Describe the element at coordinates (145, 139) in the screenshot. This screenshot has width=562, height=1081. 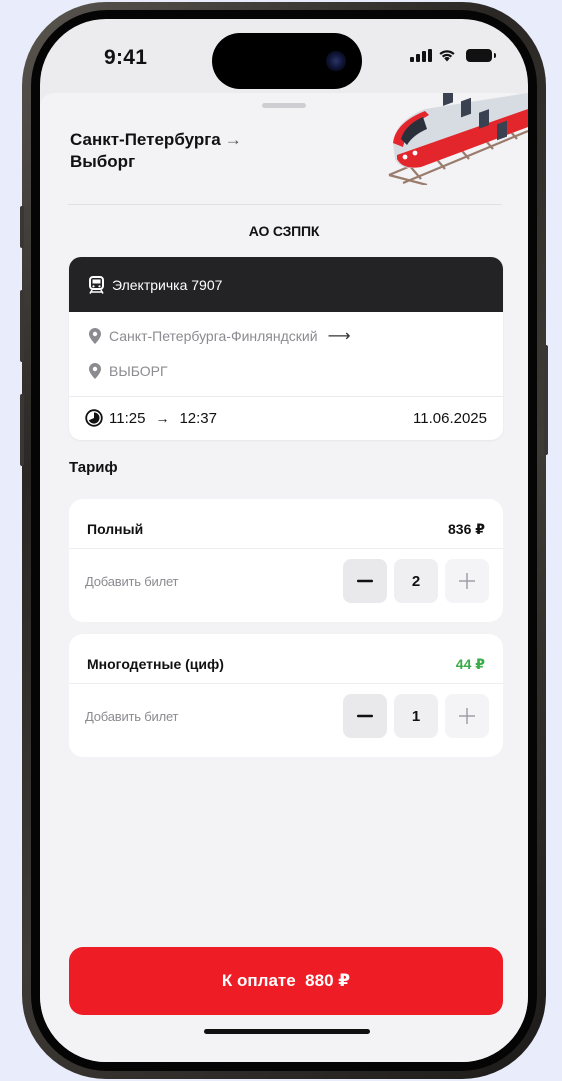
I see `route-origin: Санкт-Петербурга` at that location.